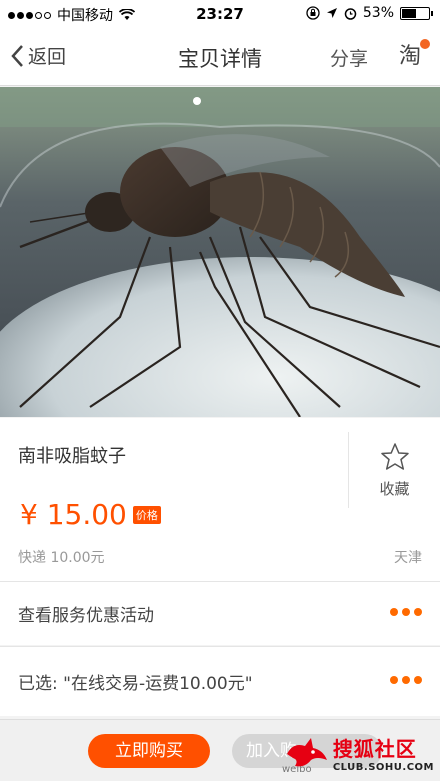  I want to click on taobao-button: 淘, so click(412, 56).